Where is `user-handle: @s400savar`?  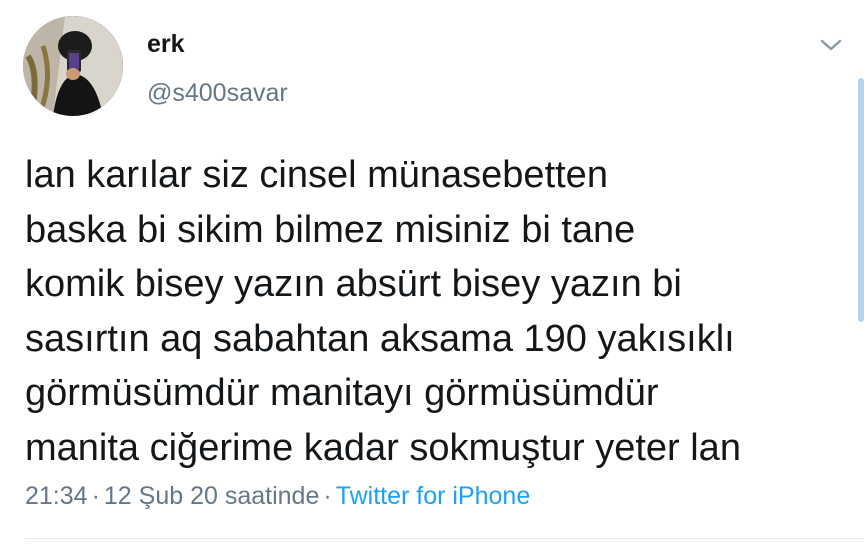 user-handle: @s400savar is located at coordinates (217, 93).